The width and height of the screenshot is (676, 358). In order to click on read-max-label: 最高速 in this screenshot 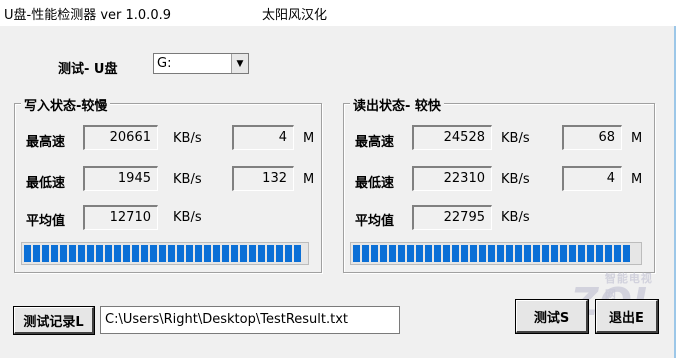, I will do `click(375, 142)`.